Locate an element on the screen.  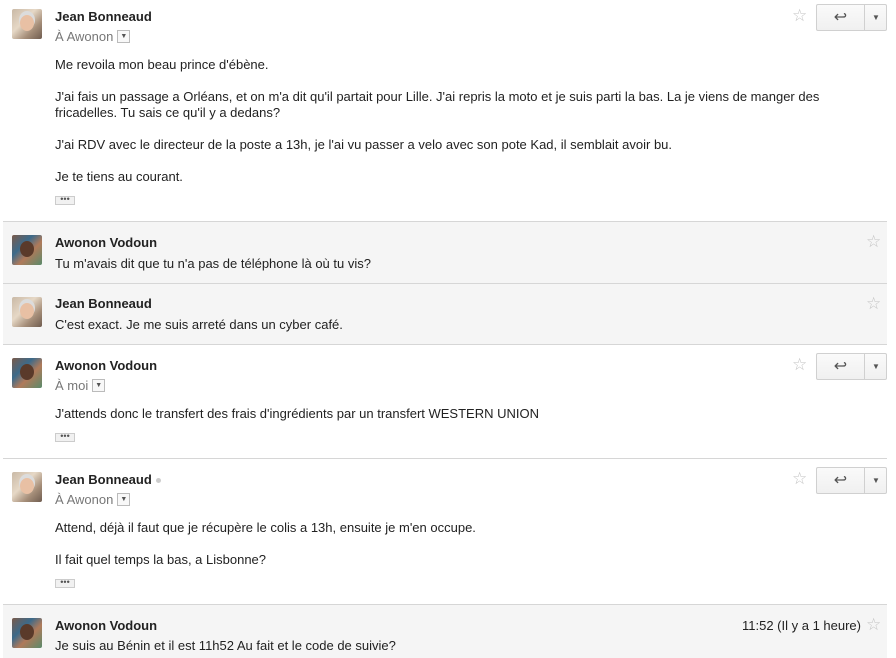
recipient-line: À moi ▼ is located at coordinates (80, 385).